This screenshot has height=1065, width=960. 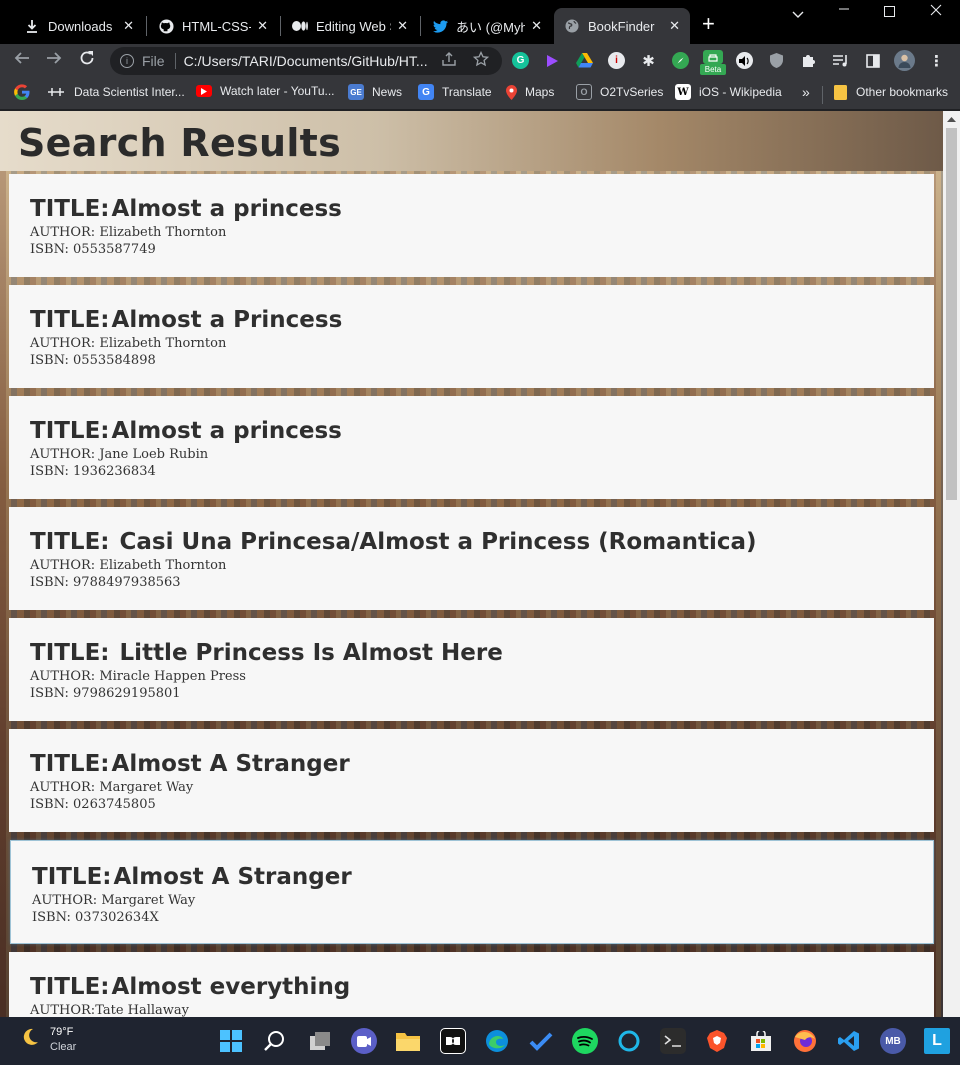 I want to click on dolby-icon, so click(x=453, y=1041).